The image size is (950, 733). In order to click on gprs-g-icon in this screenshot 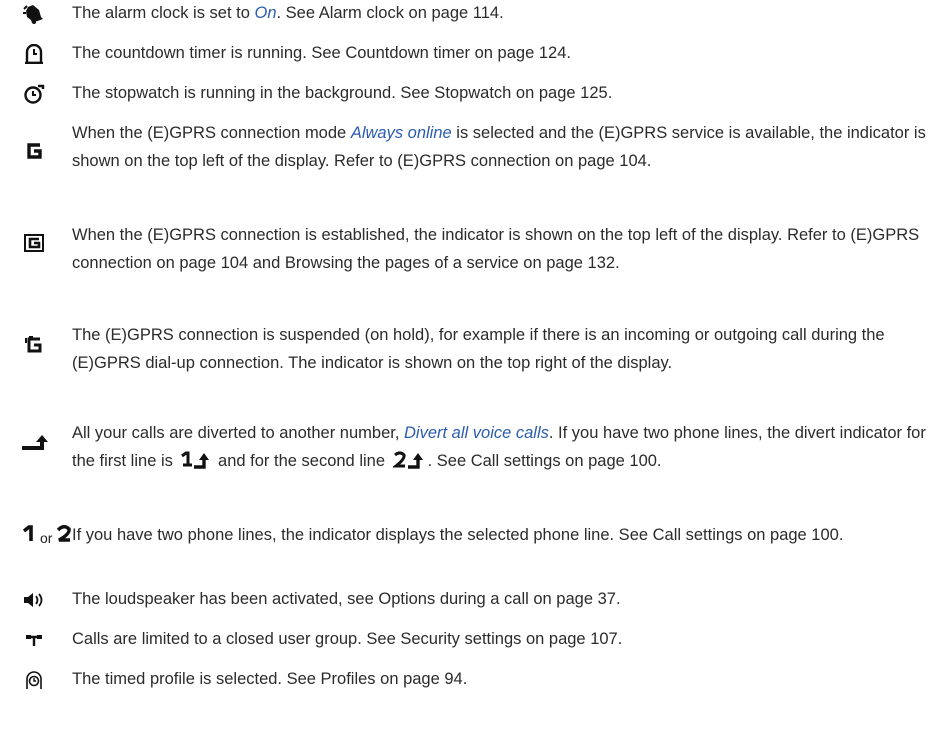, I will do `click(34, 151)`.